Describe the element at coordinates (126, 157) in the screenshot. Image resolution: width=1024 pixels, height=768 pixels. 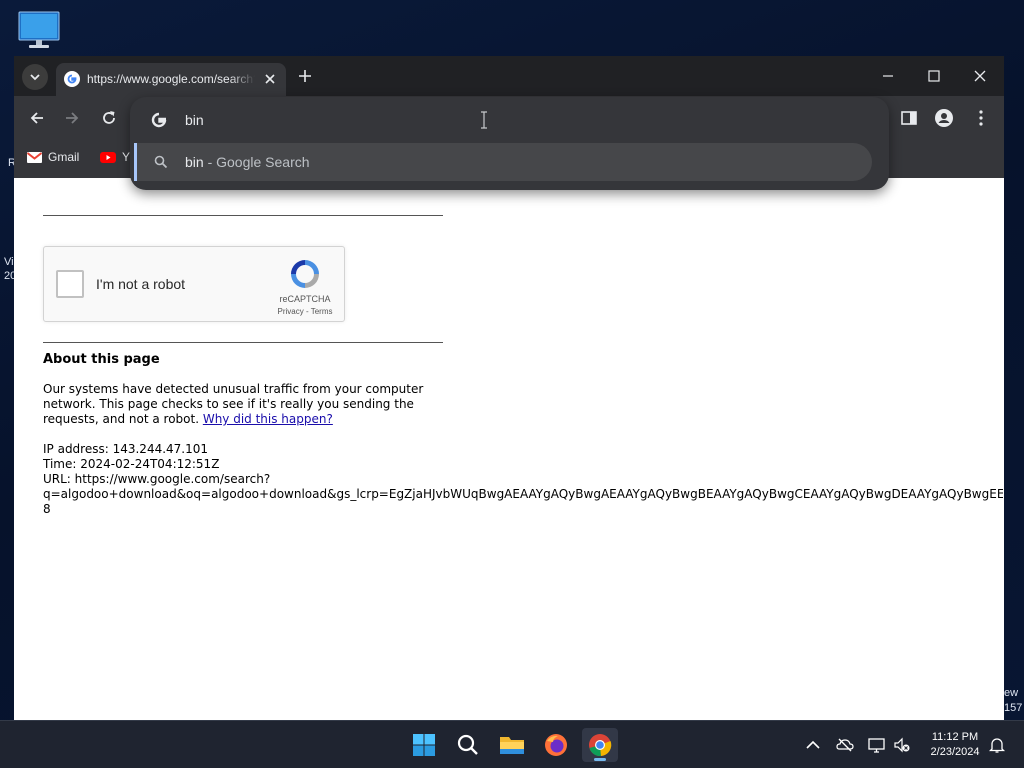
I see `bookmark-label: Y` at that location.